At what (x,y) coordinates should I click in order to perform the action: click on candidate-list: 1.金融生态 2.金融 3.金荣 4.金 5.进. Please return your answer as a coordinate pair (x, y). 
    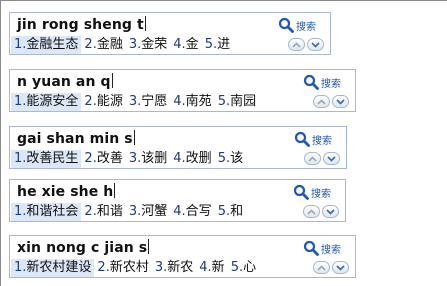
    Looking at the image, I should click on (170, 44).